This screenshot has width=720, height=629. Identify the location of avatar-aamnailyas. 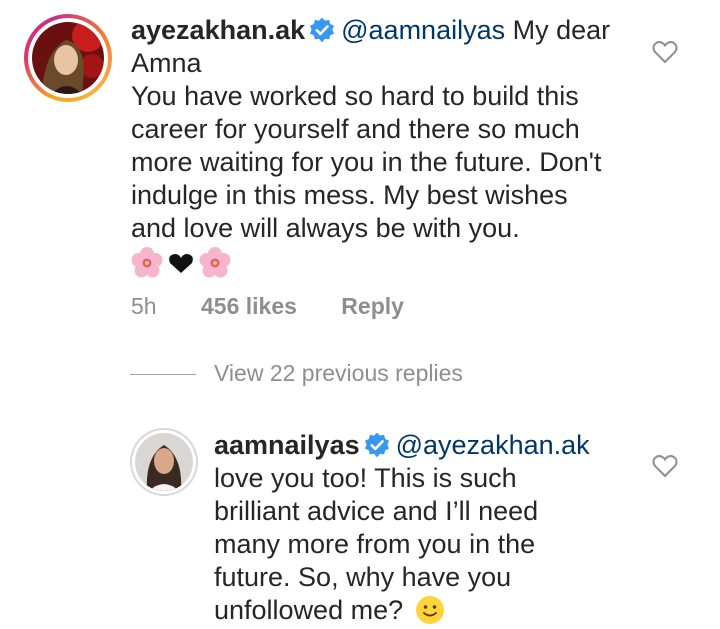
(164, 462).